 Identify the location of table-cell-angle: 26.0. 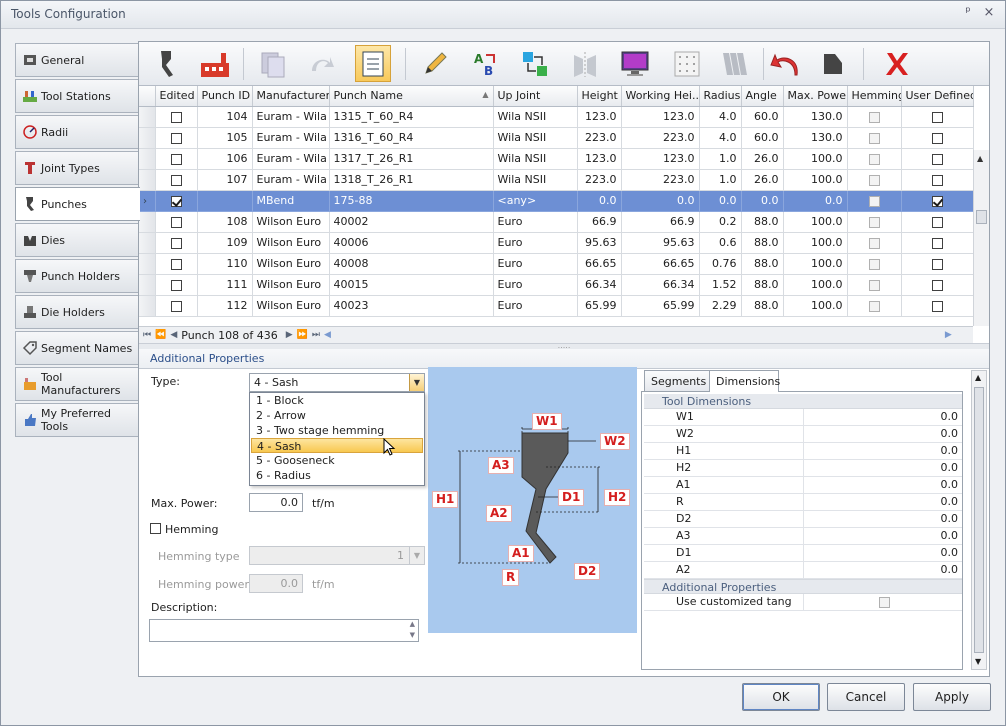
(762, 180).